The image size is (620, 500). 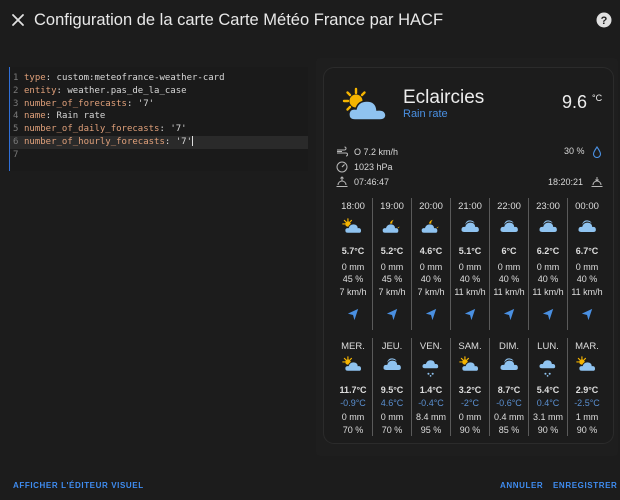 What do you see at coordinates (597, 152) in the screenshot?
I see `raindrop-icon` at bounding box center [597, 152].